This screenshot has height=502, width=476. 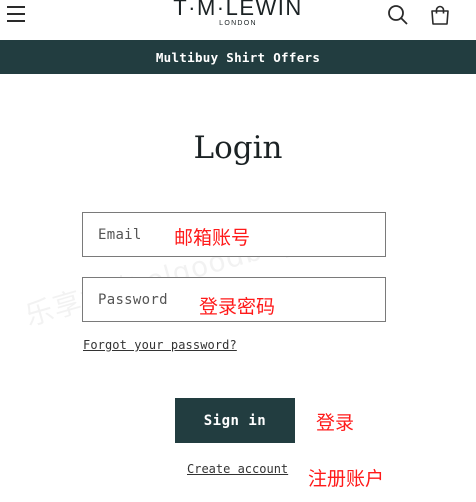 What do you see at coordinates (238, 148) in the screenshot?
I see `page-title: Login` at bounding box center [238, 148].